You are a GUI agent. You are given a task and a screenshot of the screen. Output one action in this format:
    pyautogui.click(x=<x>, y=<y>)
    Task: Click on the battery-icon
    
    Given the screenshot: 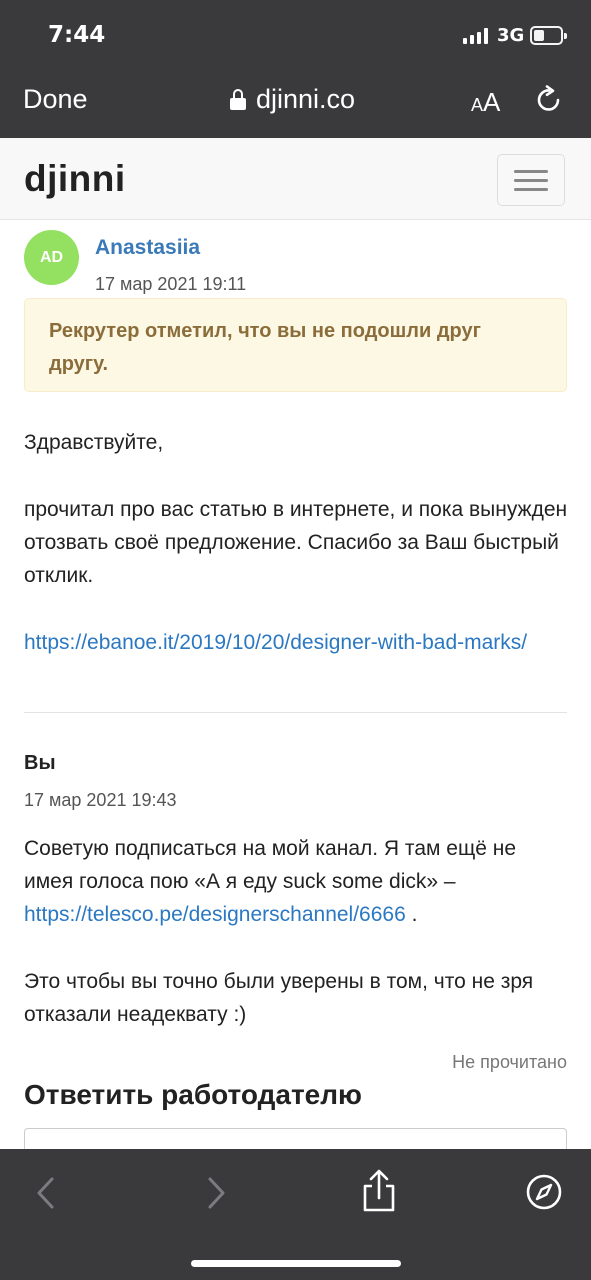 What is the action you would take?
    pyautogui.click(x=548, y=35)
    